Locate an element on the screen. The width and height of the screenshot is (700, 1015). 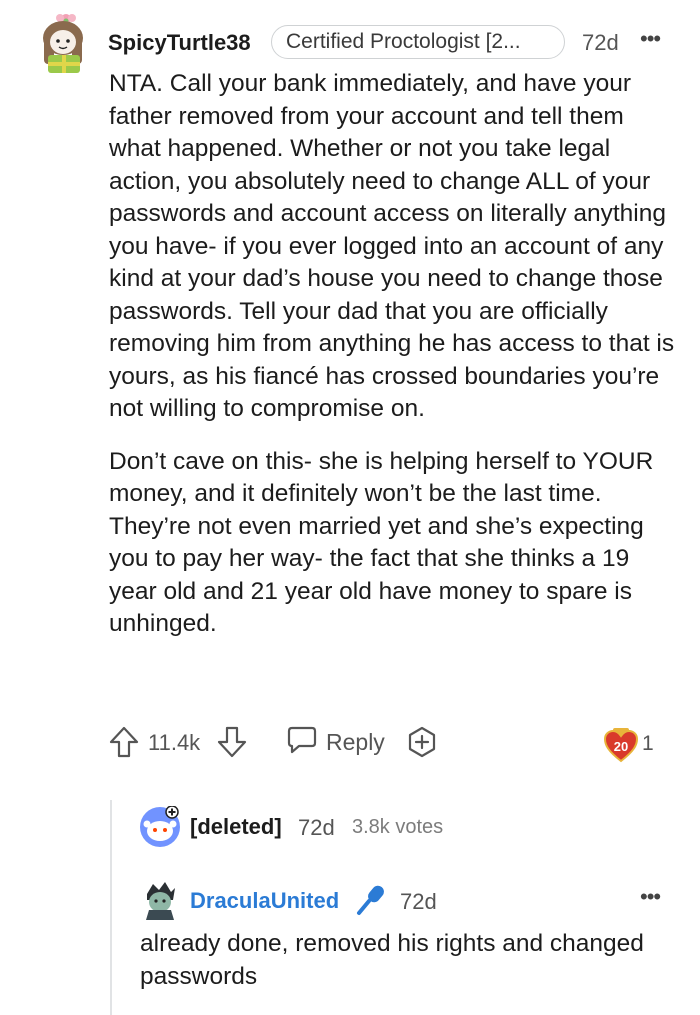
downvote-icon is located at coordinates (232, 742).